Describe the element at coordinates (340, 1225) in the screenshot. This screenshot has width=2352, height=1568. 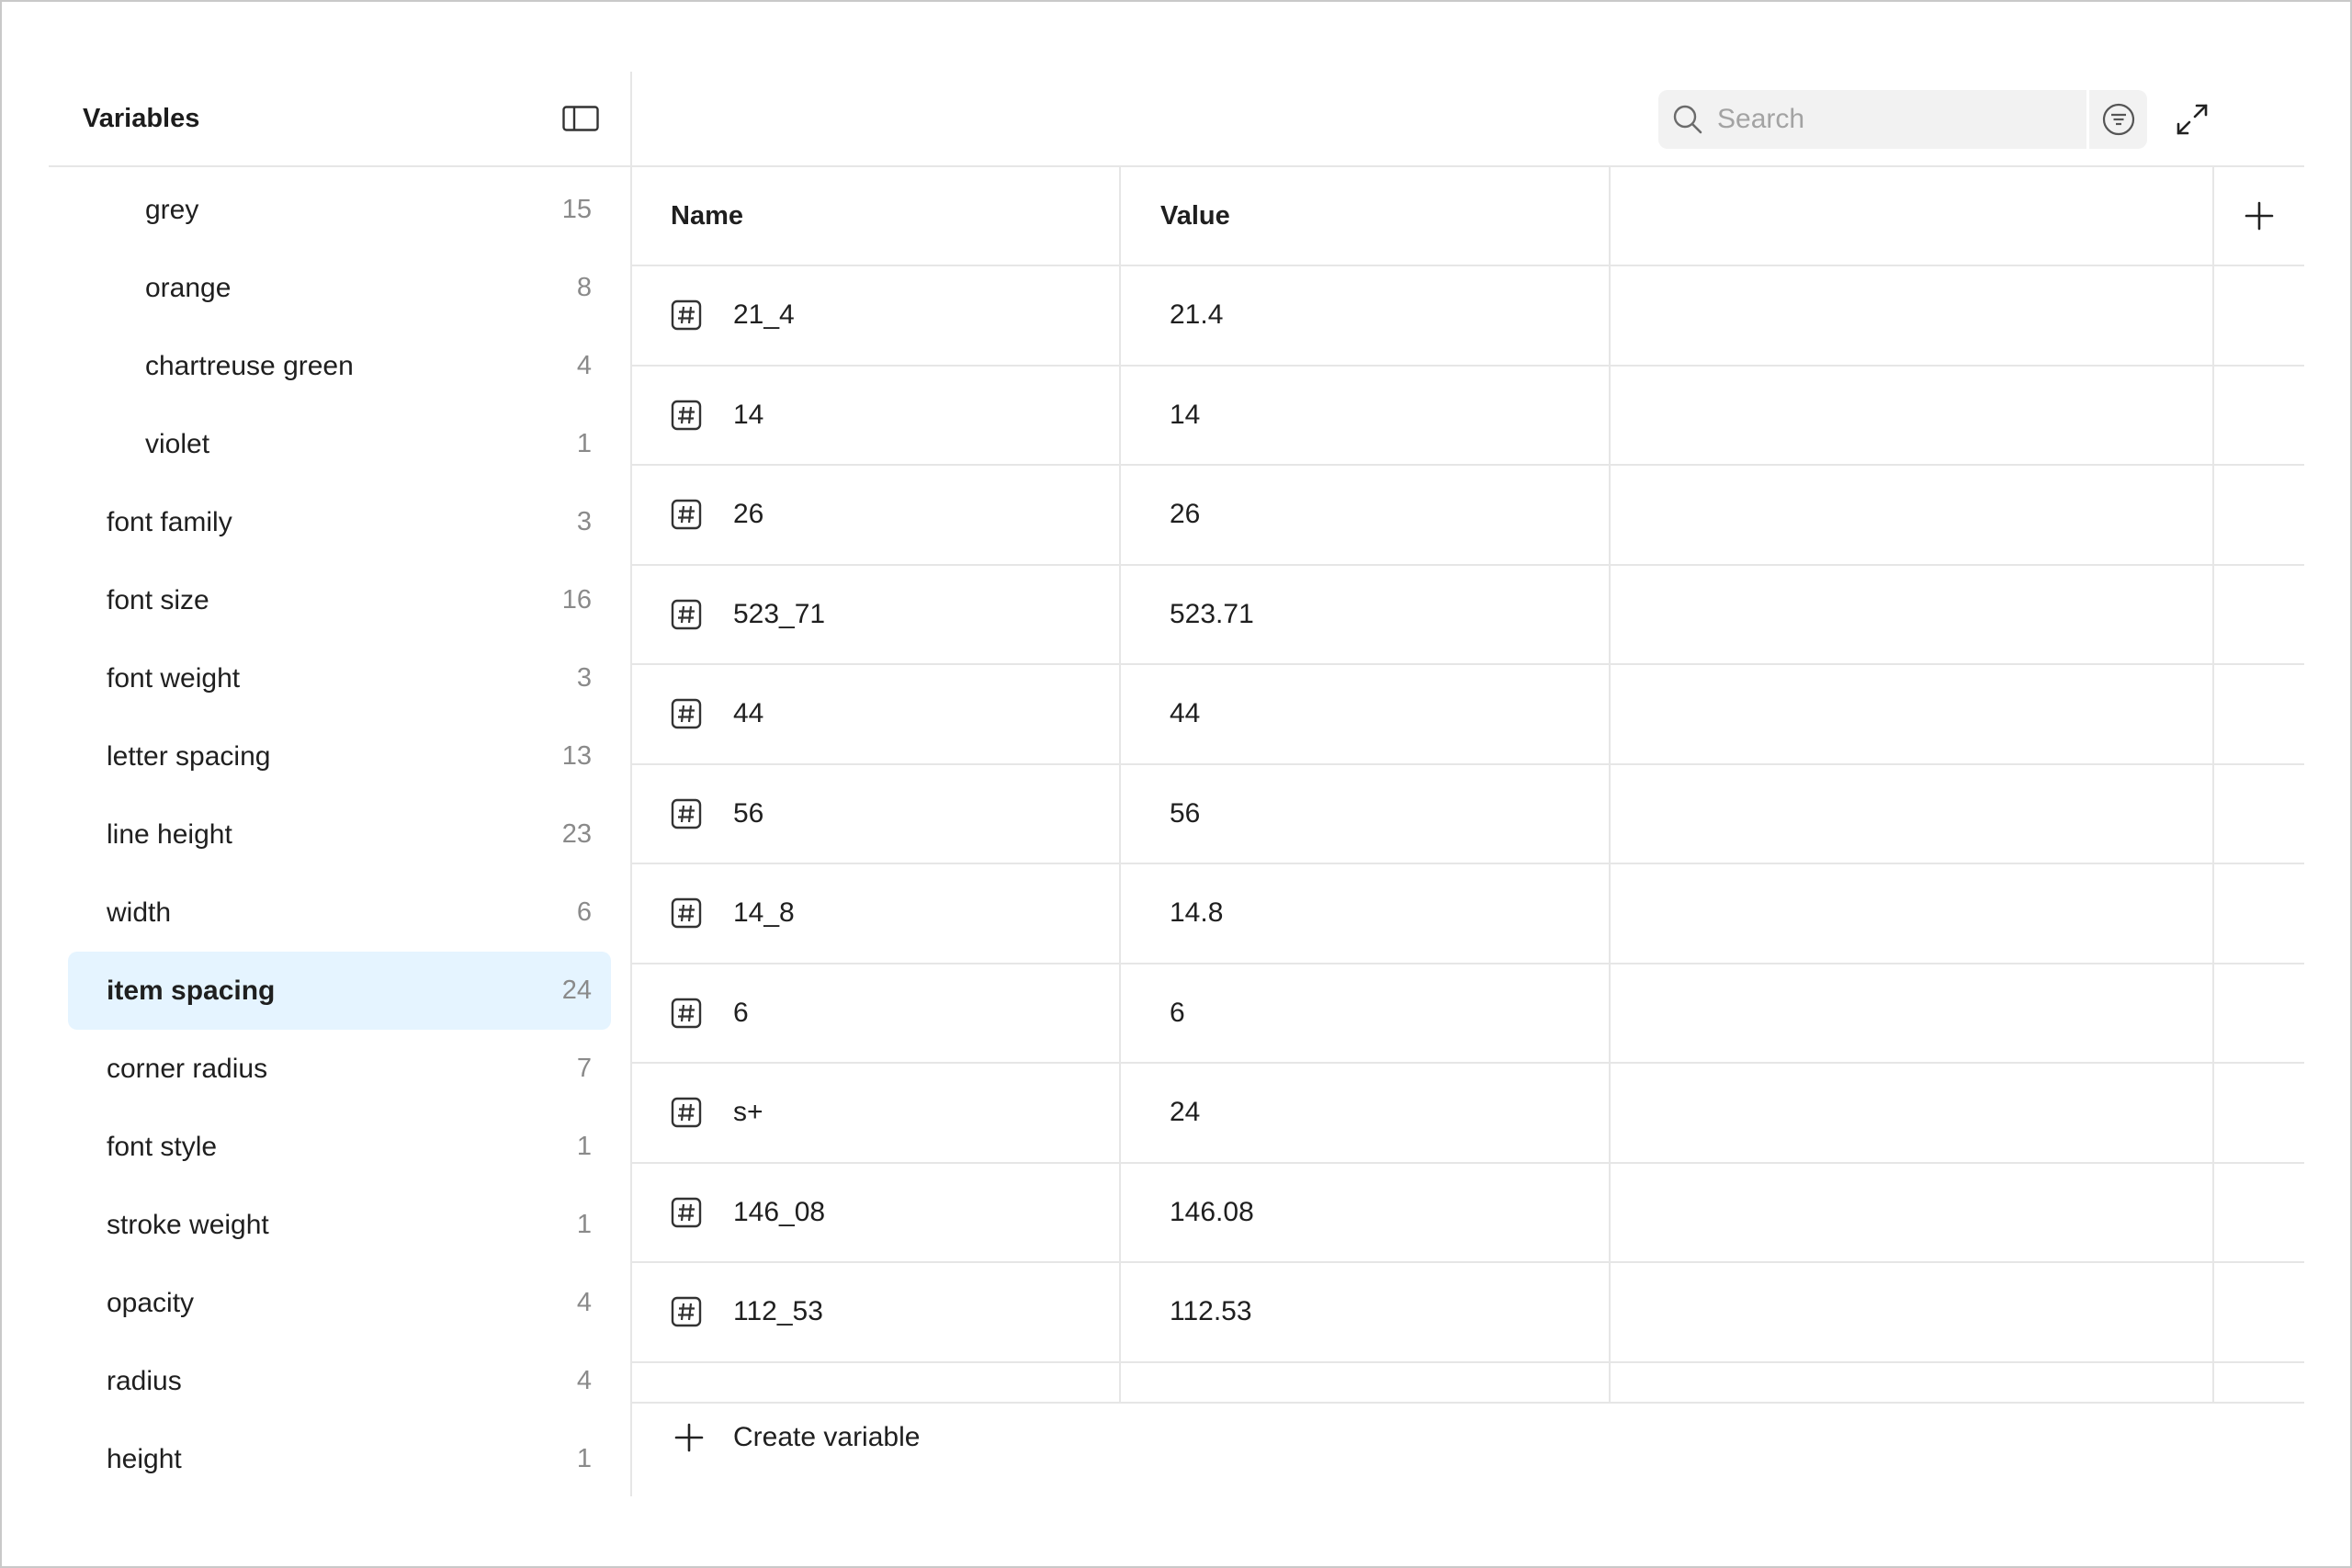
I see `sidebar-item: stroke weight 1` at that location.